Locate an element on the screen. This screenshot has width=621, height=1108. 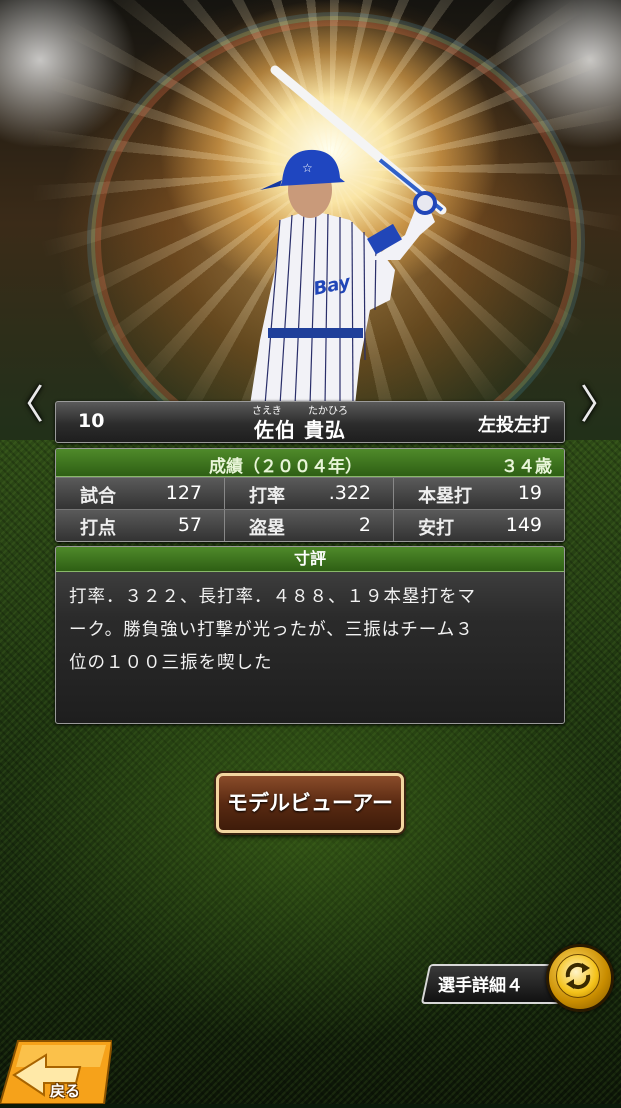
player-image: ☆ Bay is located at coordinates (348, 235).